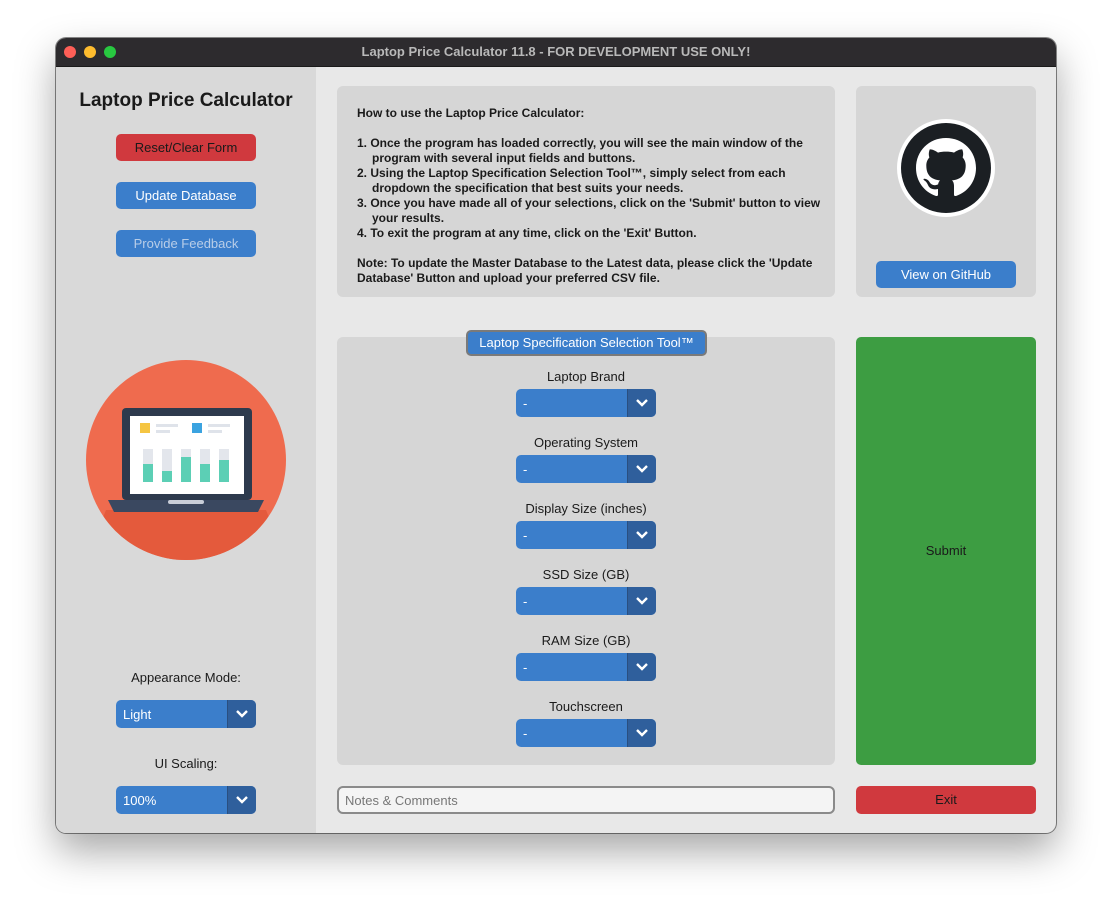  Describe the element at coordinates (586, 667) in the screenshot. I see `ram-size-dropdown: -` at that location.